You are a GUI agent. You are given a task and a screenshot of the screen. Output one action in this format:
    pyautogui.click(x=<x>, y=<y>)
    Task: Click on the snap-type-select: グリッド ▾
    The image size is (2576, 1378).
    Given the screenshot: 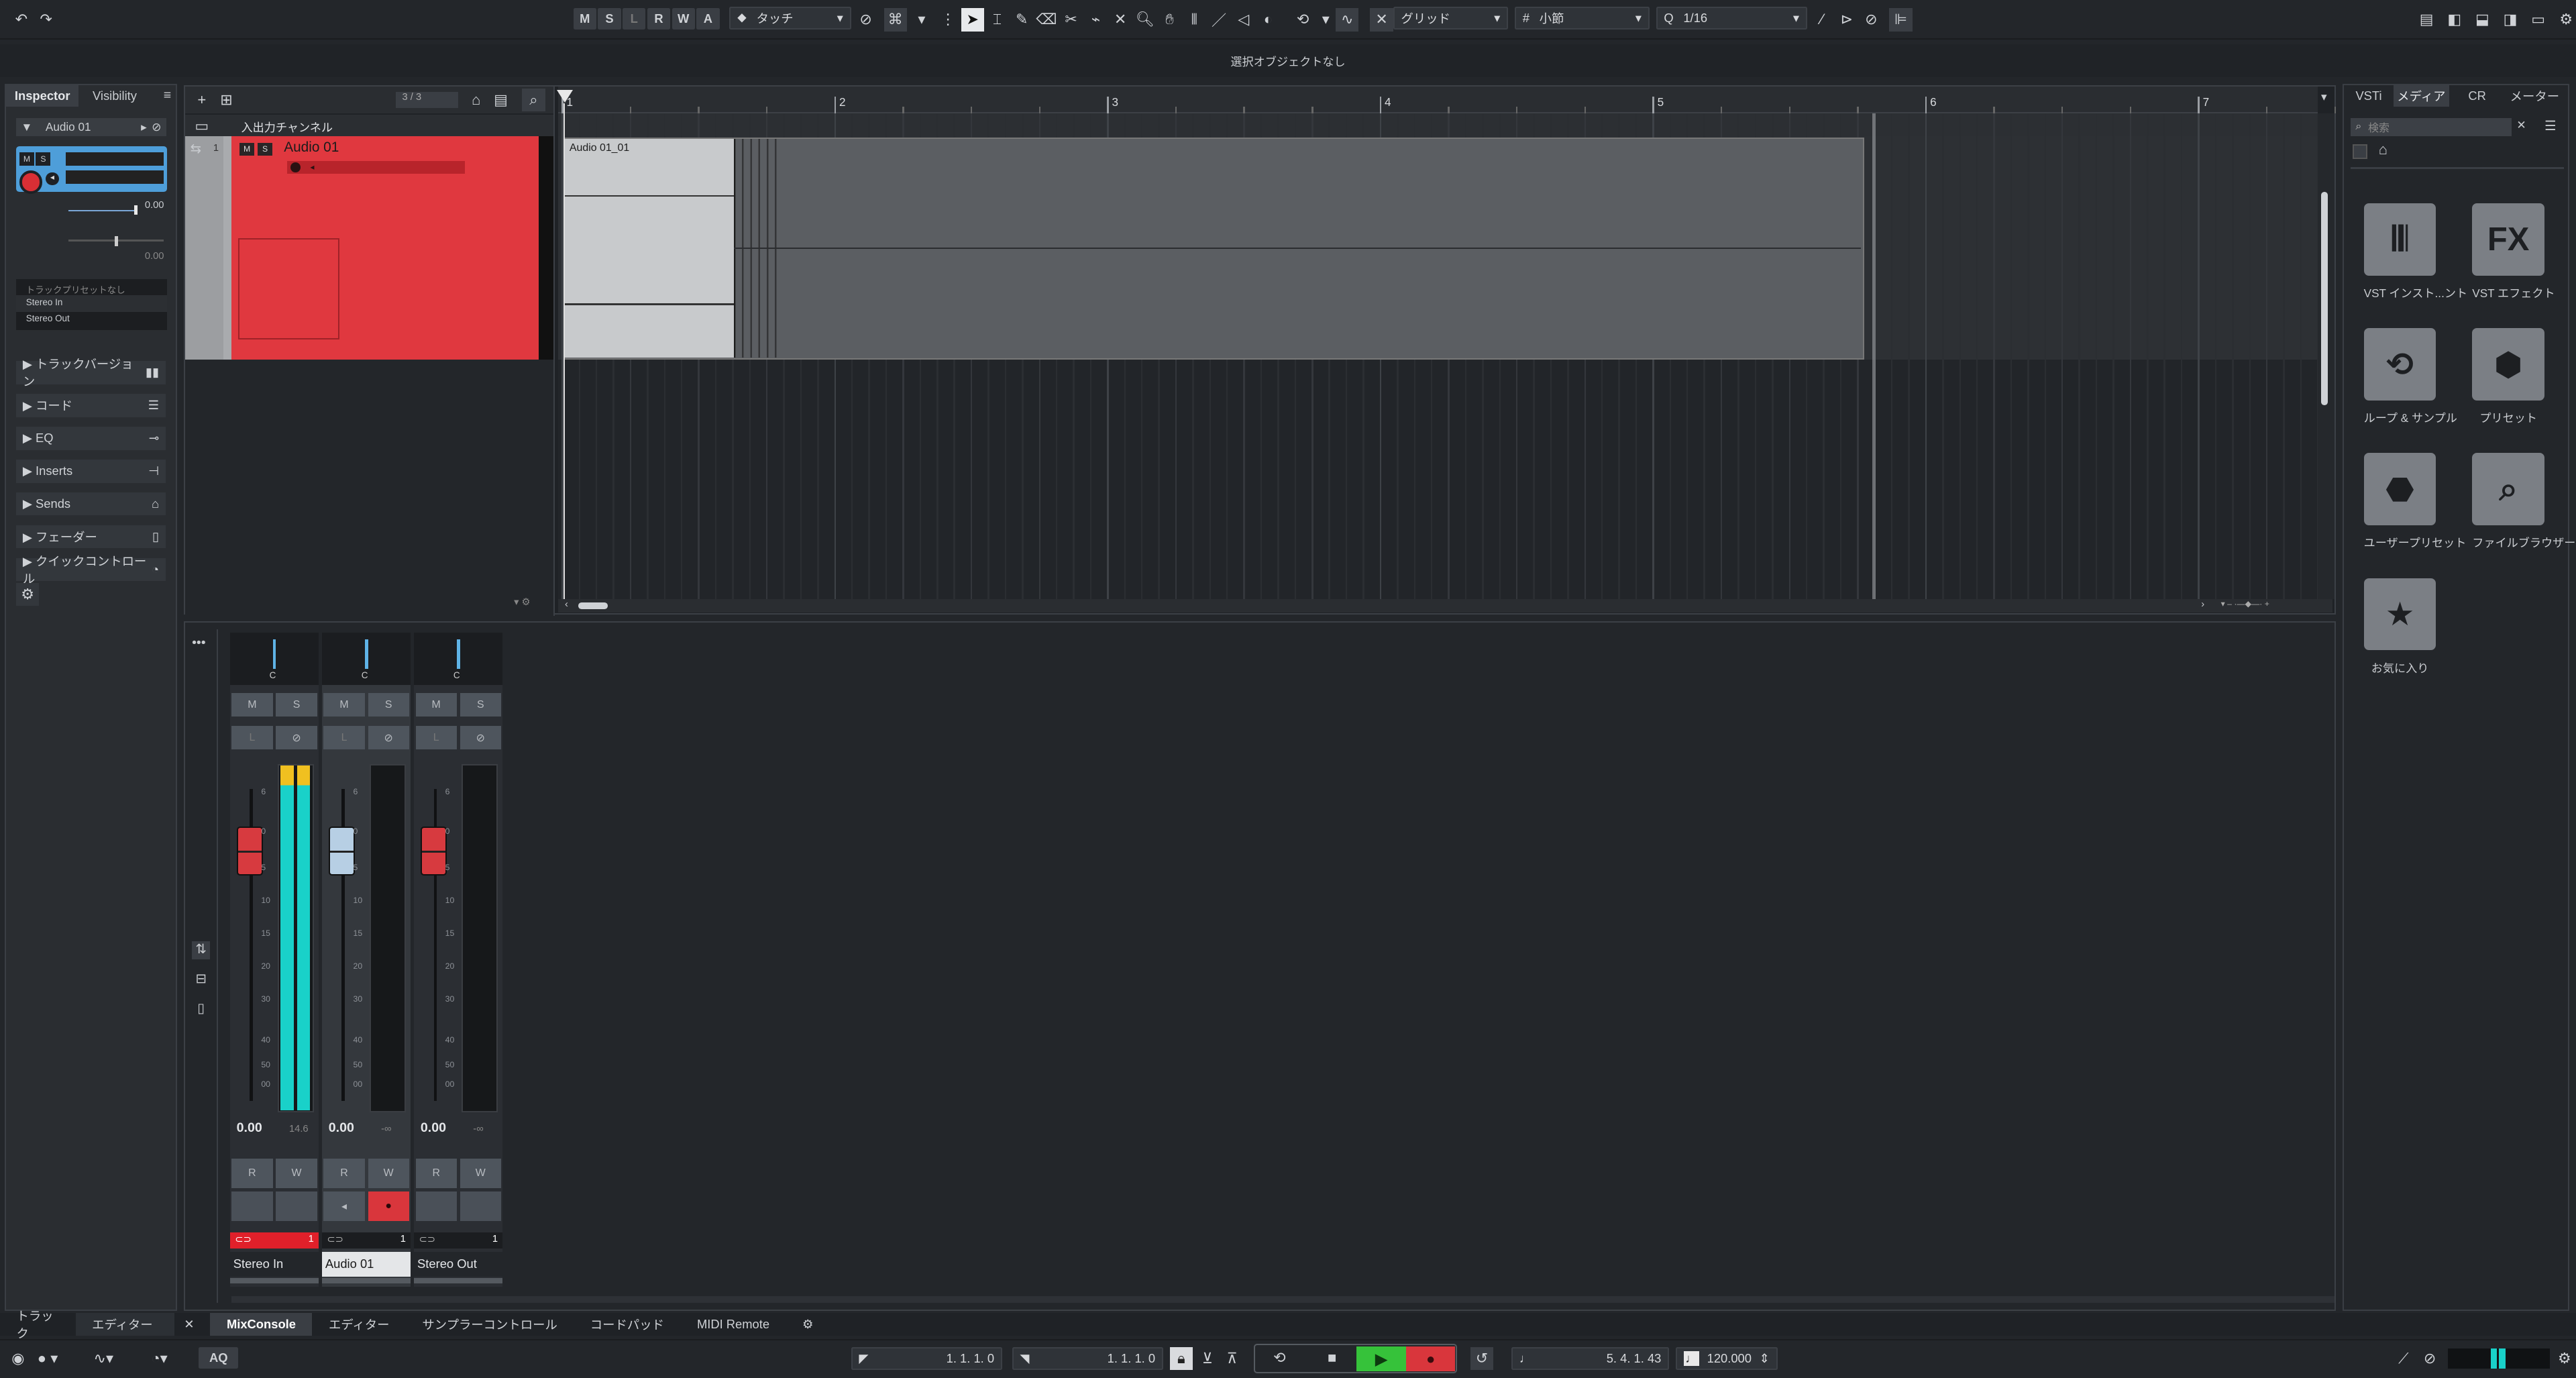 What is the action you would take?
    pyautogui.click(x=1451, y=18)
    